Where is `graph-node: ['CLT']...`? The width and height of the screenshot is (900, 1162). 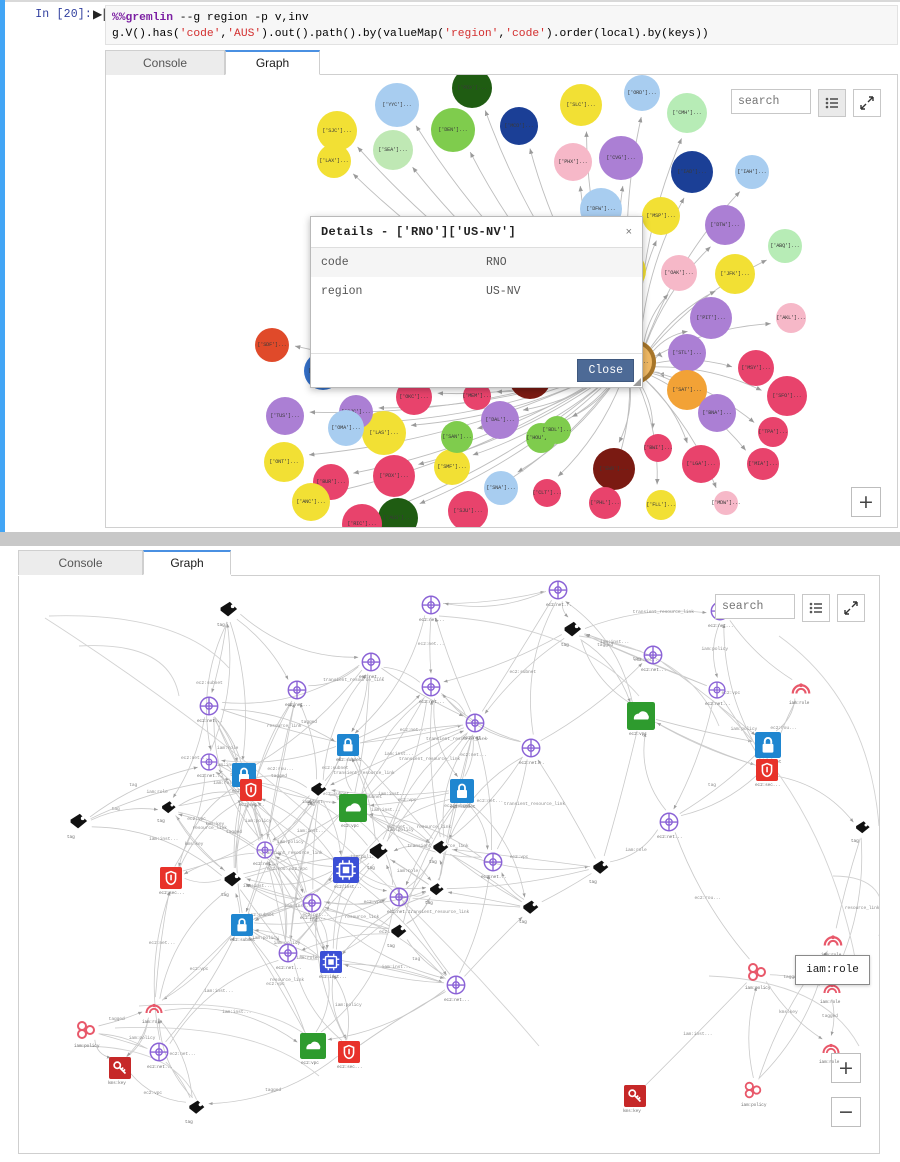 graph-node: ['CLT']... is located at coordinates (547, 493).